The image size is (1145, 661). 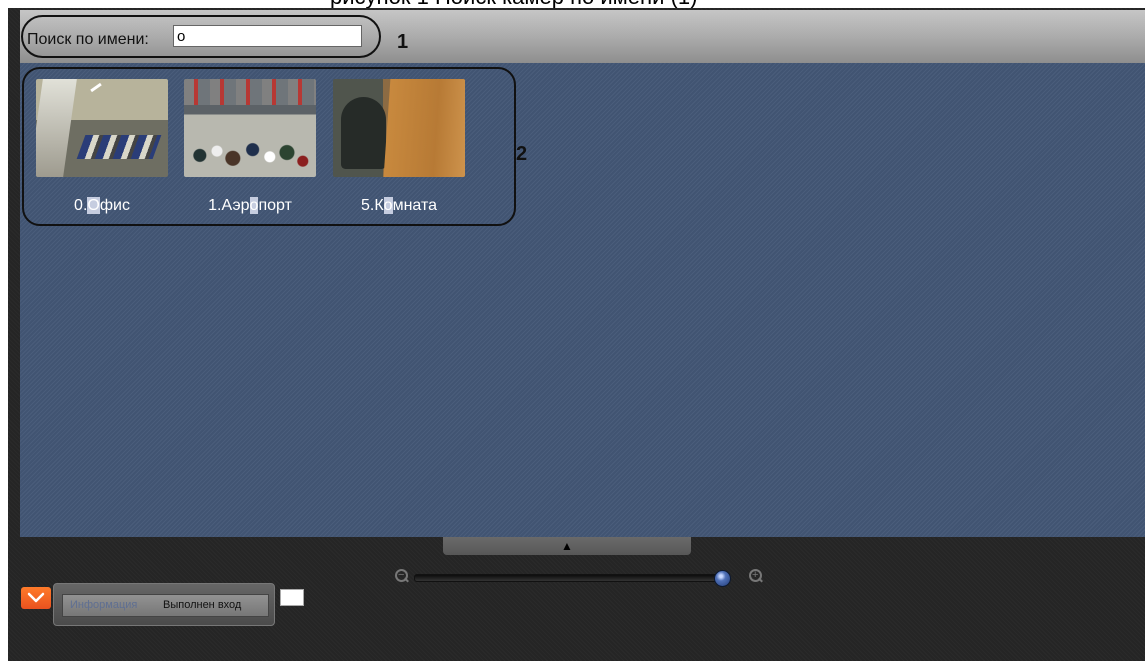 I want to click on search-match-highlight: о, so click(x=388, y=205).